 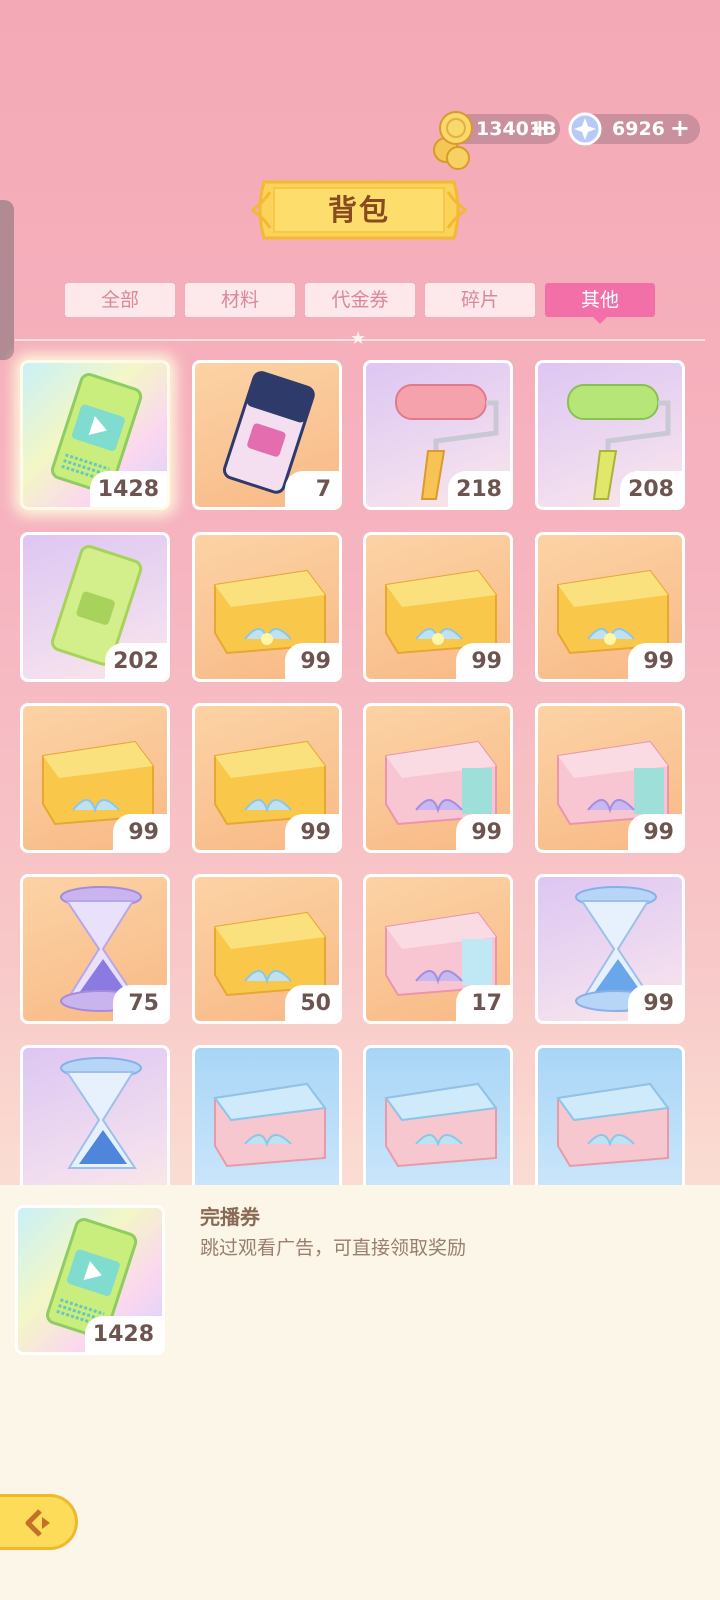 I want to click on inventory-item: 208, so click(x=610, y=435).